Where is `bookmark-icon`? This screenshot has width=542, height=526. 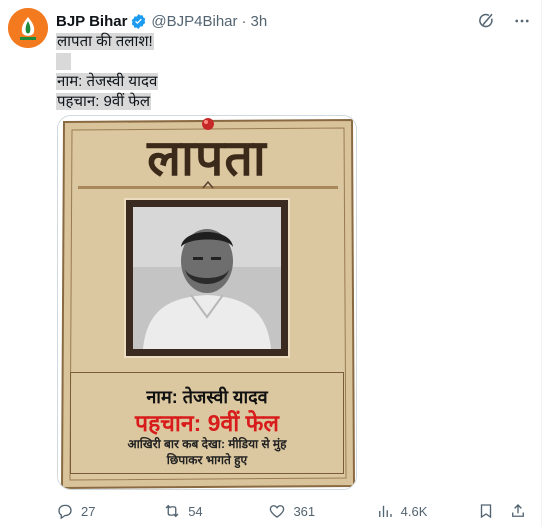 bookmark-icon is located at coordinates (486, 511).